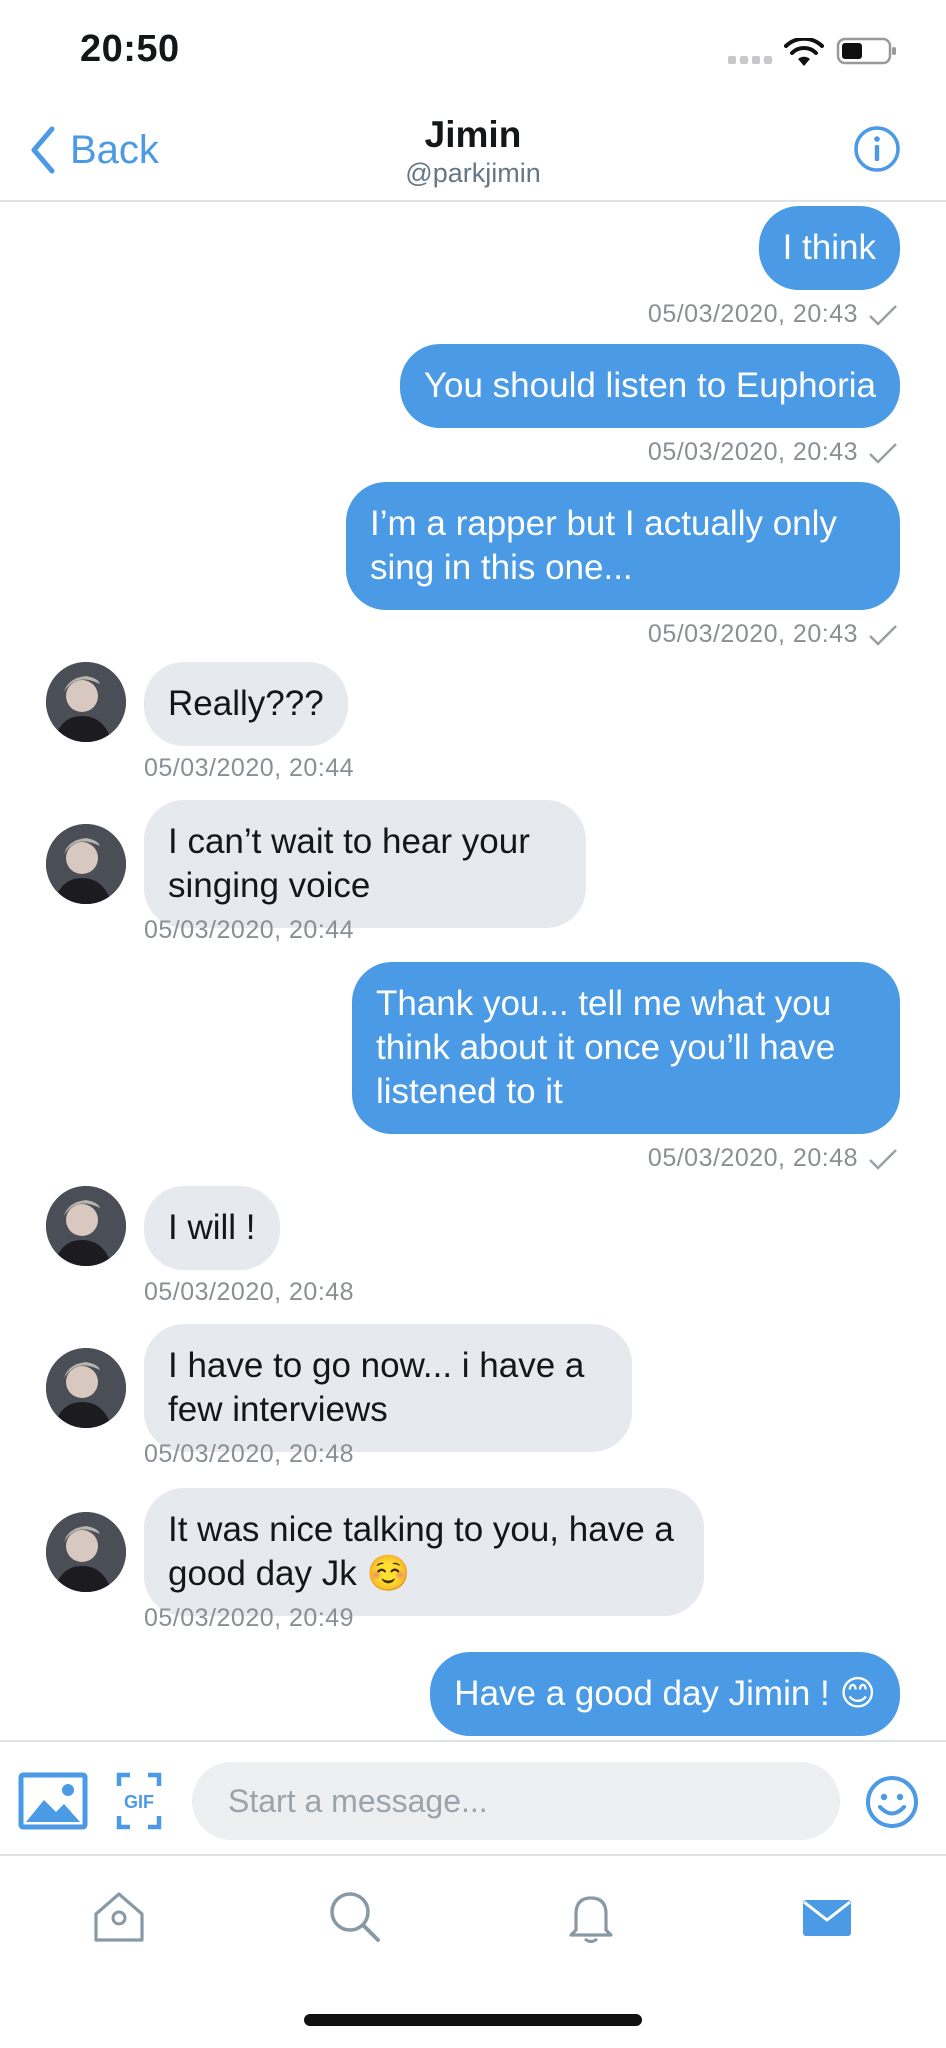 The height and width of the screenshot is (2048, 946). I want to click on gif-icon: GIF, so click(139, 1801).